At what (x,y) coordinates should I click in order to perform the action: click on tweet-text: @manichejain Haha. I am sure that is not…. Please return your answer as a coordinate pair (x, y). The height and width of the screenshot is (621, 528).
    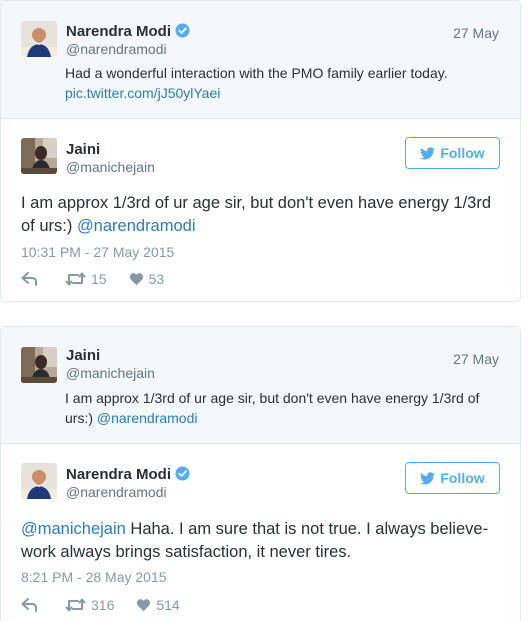
    Looking at the image, I should click on (255, 540).